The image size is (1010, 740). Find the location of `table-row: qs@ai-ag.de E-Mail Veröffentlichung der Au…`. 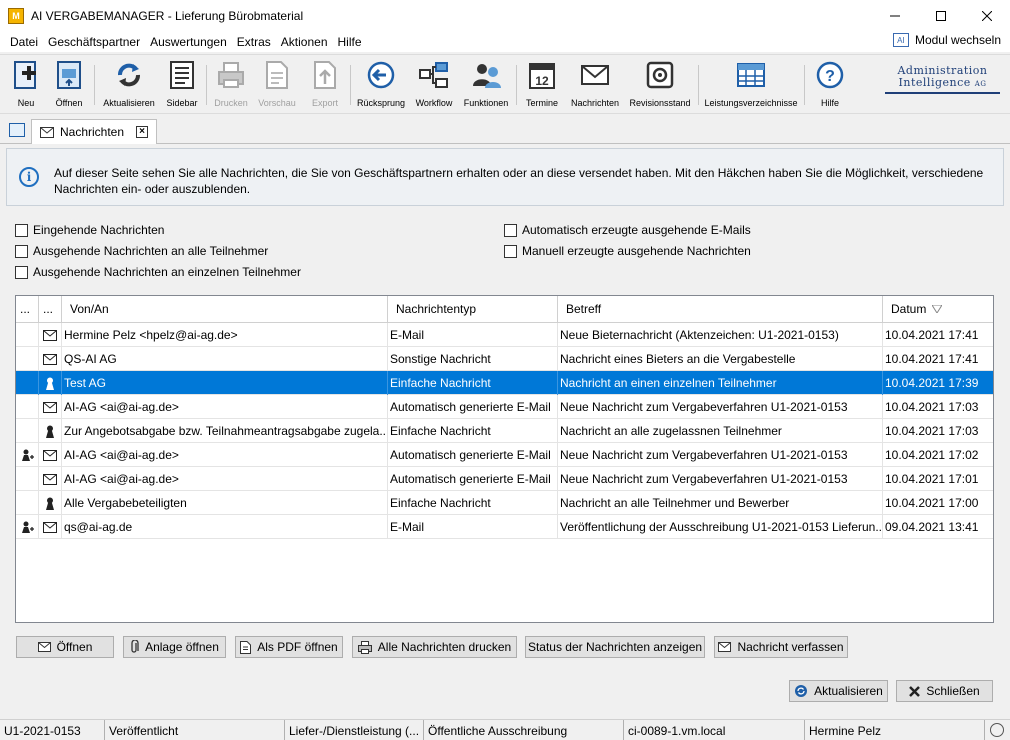

table-row: qs@ai-ag.de E-Mail Veröffentlichung der Au… is located at coordinates (504, 527).